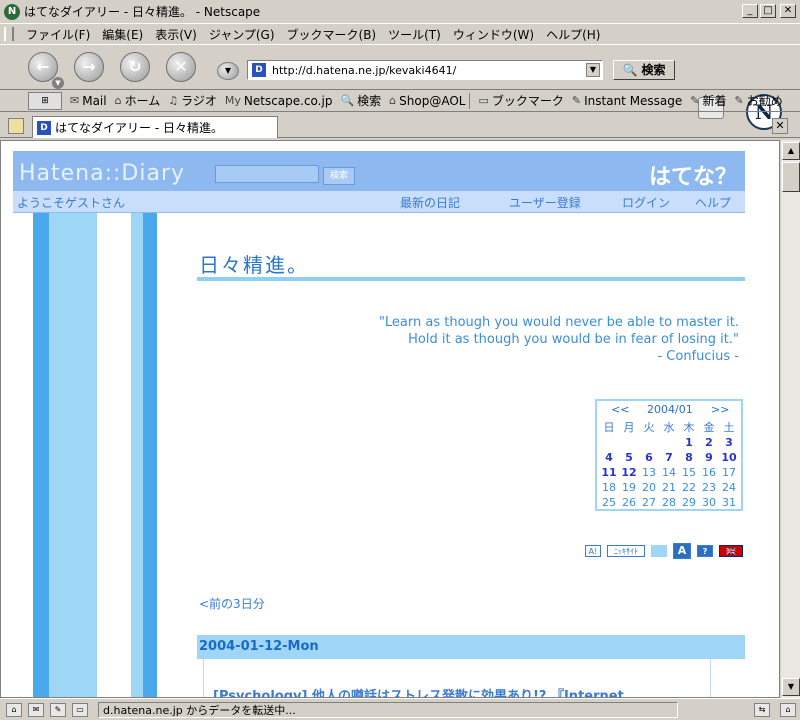 The height and width of the screenshot is (720, 800). I want to click on calendar-day: 4, so click(609, 457).